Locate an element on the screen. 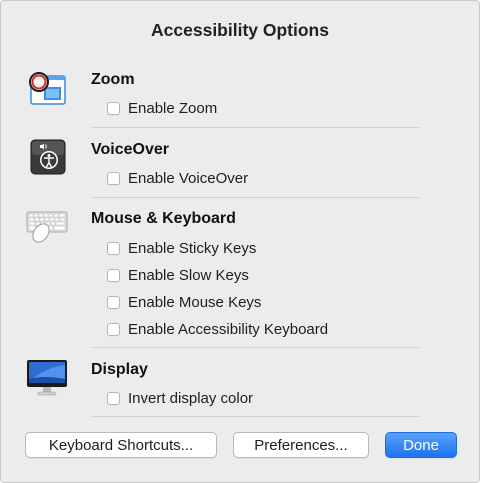 This screenshot has width=480, height=483. enable-slow-keys-option: Enable Slow Keys is located at coordinates (178, 275).